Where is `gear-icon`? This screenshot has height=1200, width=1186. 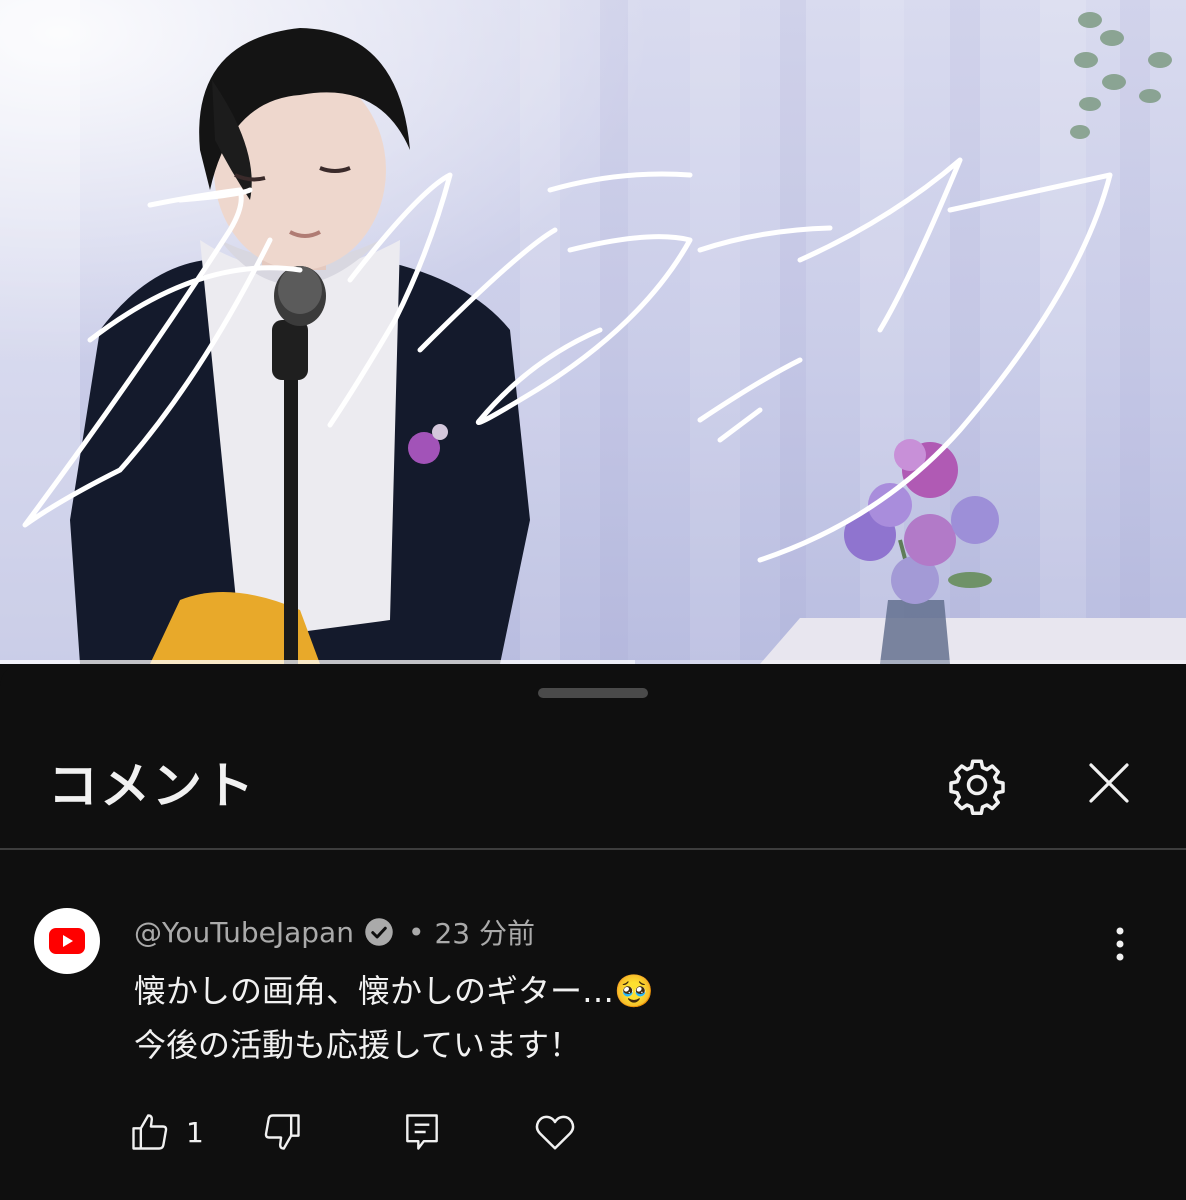 gear-icon is located at coordinates (977, 787).